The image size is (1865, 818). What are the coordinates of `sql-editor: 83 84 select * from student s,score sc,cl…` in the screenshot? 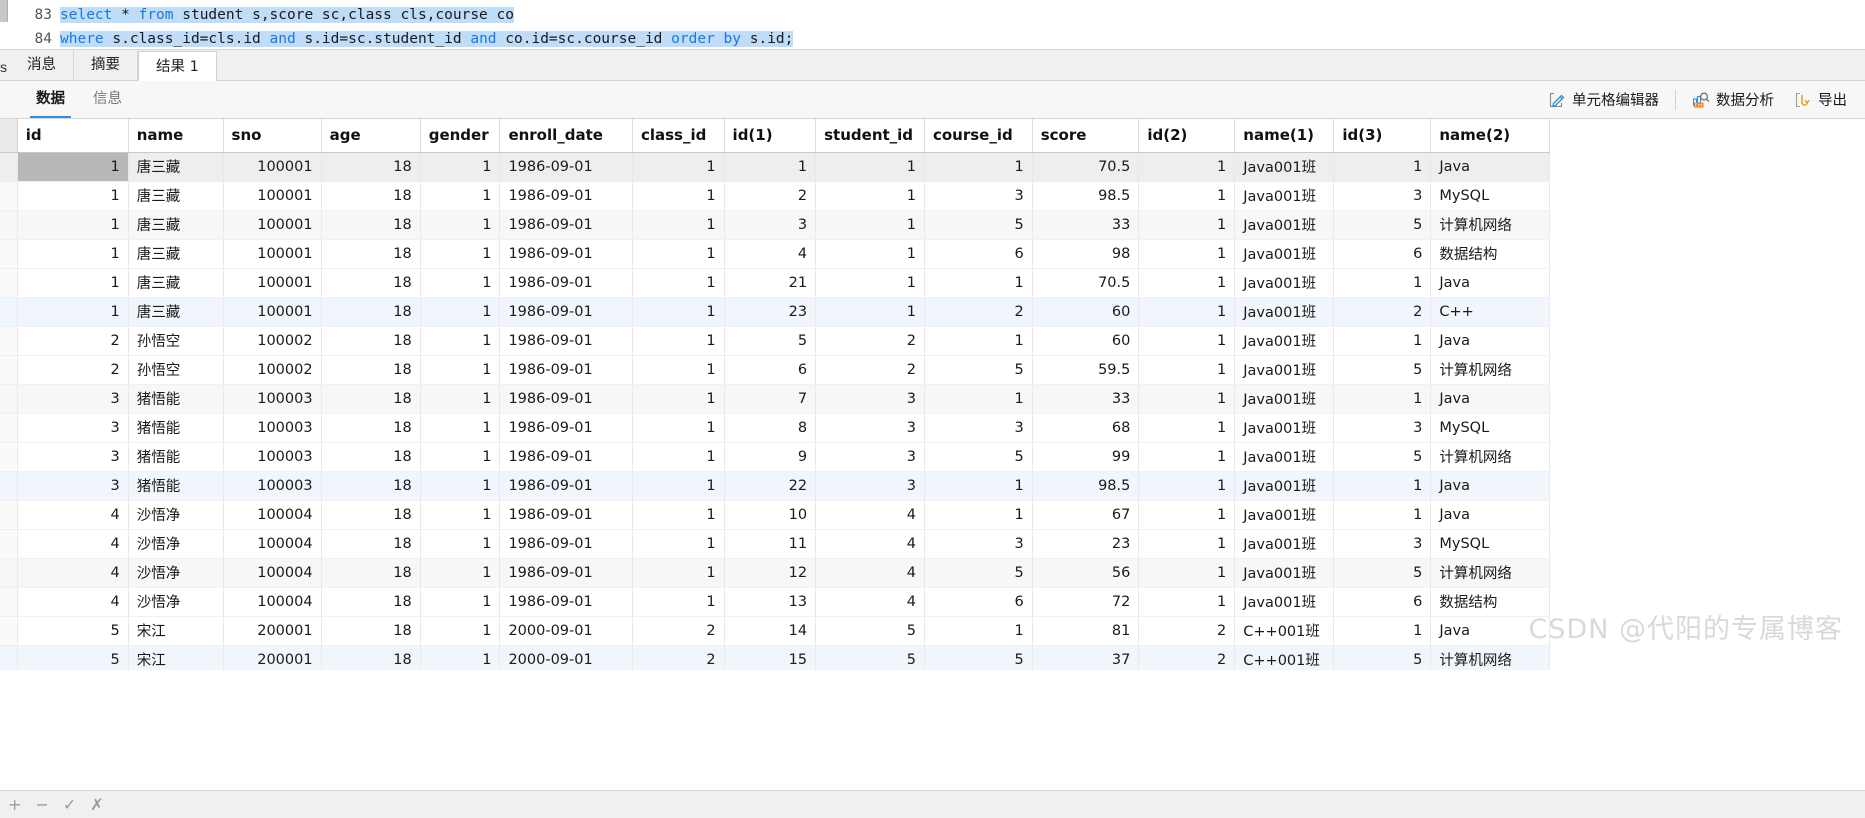 It's located at (932, 25).